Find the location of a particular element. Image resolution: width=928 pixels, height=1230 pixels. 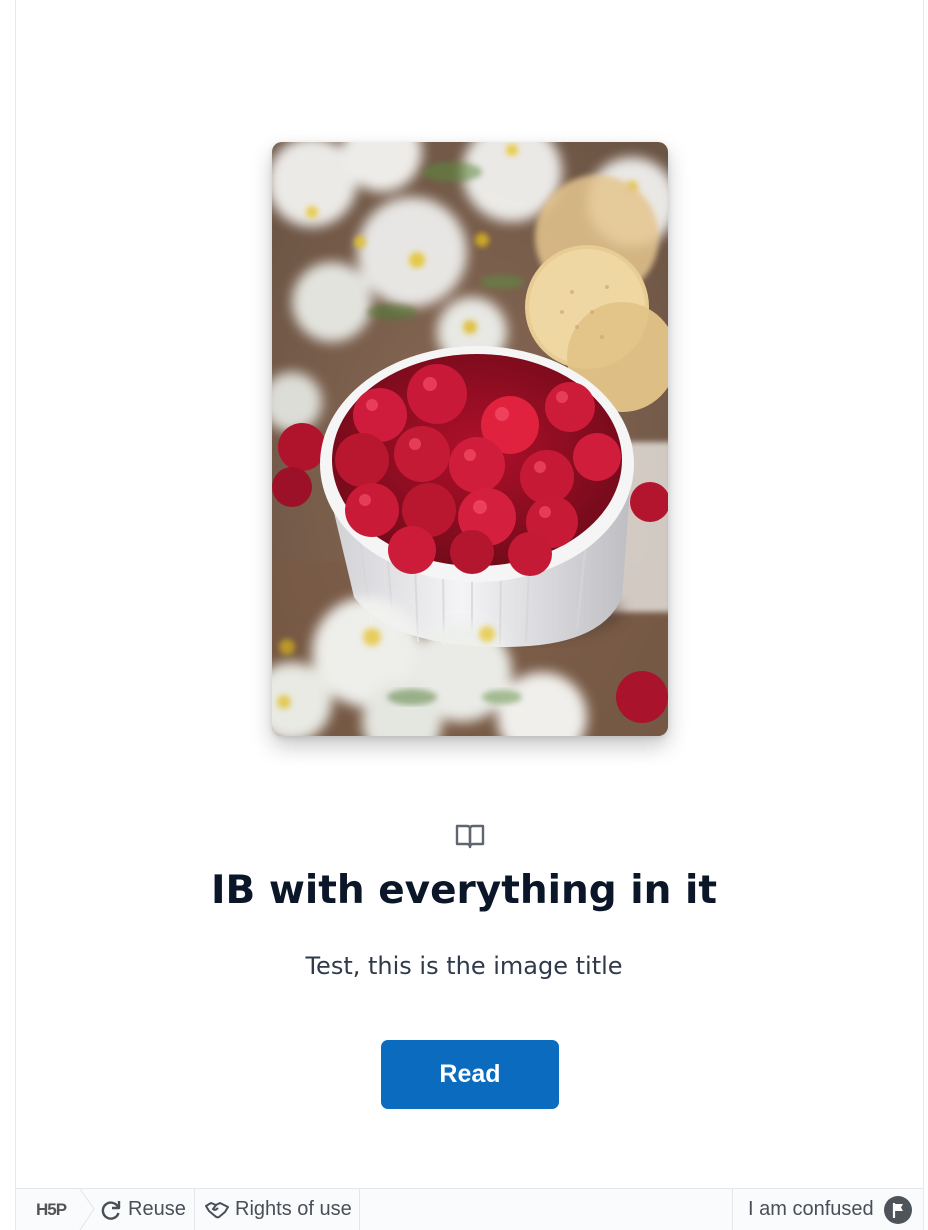

breadcrumb-divider is located at coordinates (87, 1209).